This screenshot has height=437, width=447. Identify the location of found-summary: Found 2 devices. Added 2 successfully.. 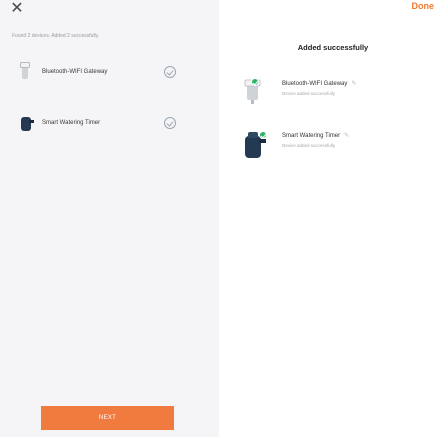
(56, 36).